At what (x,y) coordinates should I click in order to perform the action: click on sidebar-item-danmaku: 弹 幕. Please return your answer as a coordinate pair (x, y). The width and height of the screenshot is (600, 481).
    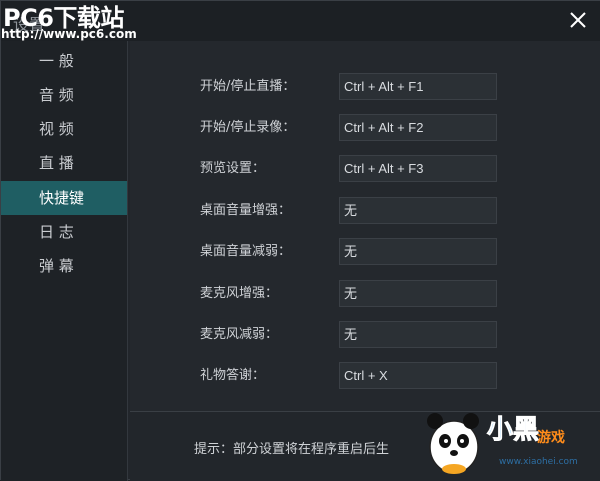
    Looking at the image, I should click on (64, 266).